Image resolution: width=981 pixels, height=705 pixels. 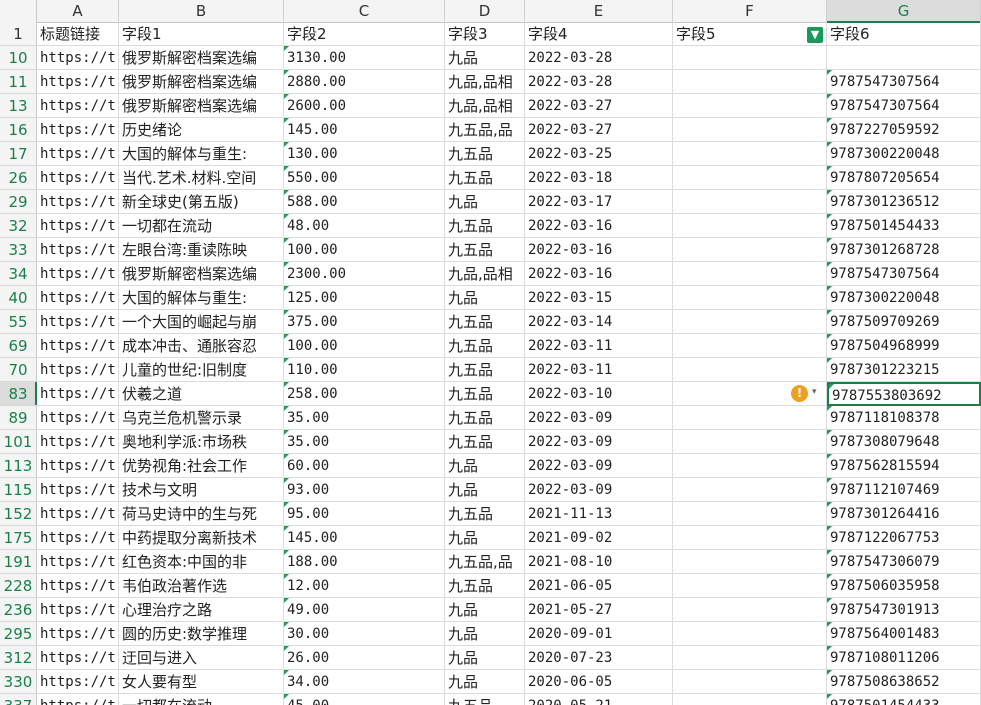 What do you see at coordinates (364, 202) in the screenshot?
I see `cell-c: 588.00` at bounding box center [364, 202].